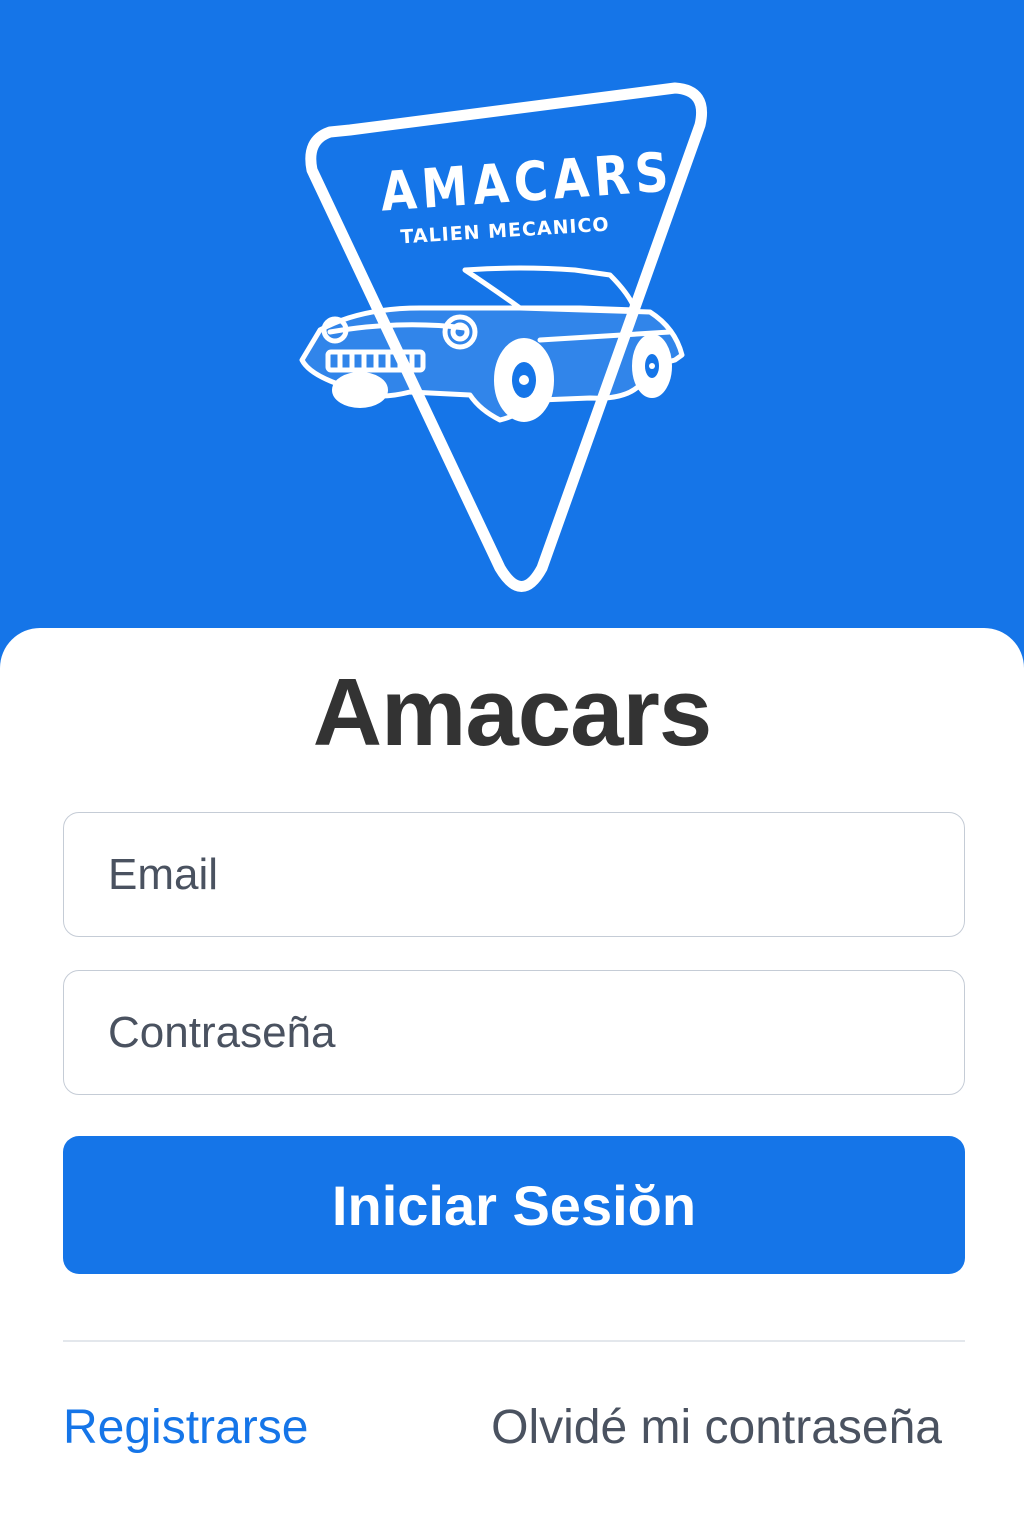 The image size is (1024, 1536). What do you see at coordinates (716, 1427) in the screenshot?
I see `forgot-password-link: Olvidé mi contraseña` at bounding box center [716, 1427].